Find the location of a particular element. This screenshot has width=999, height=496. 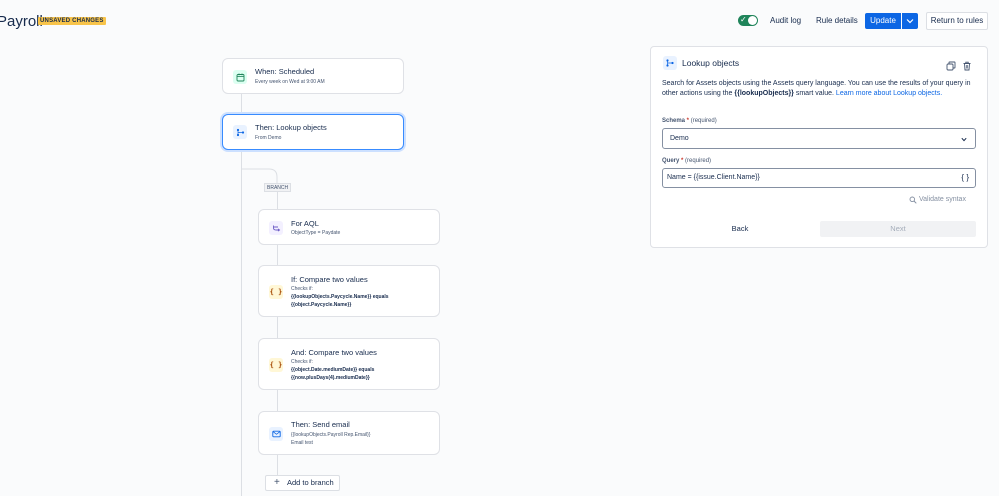

description-text: smart value. is located at coordinates (814, 93).